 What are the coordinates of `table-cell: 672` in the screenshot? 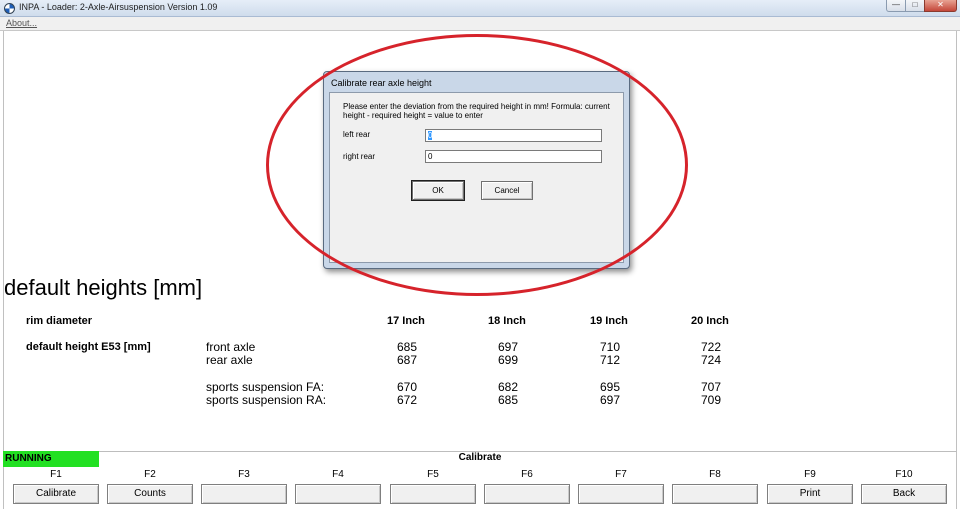 It's located at (407, 400).